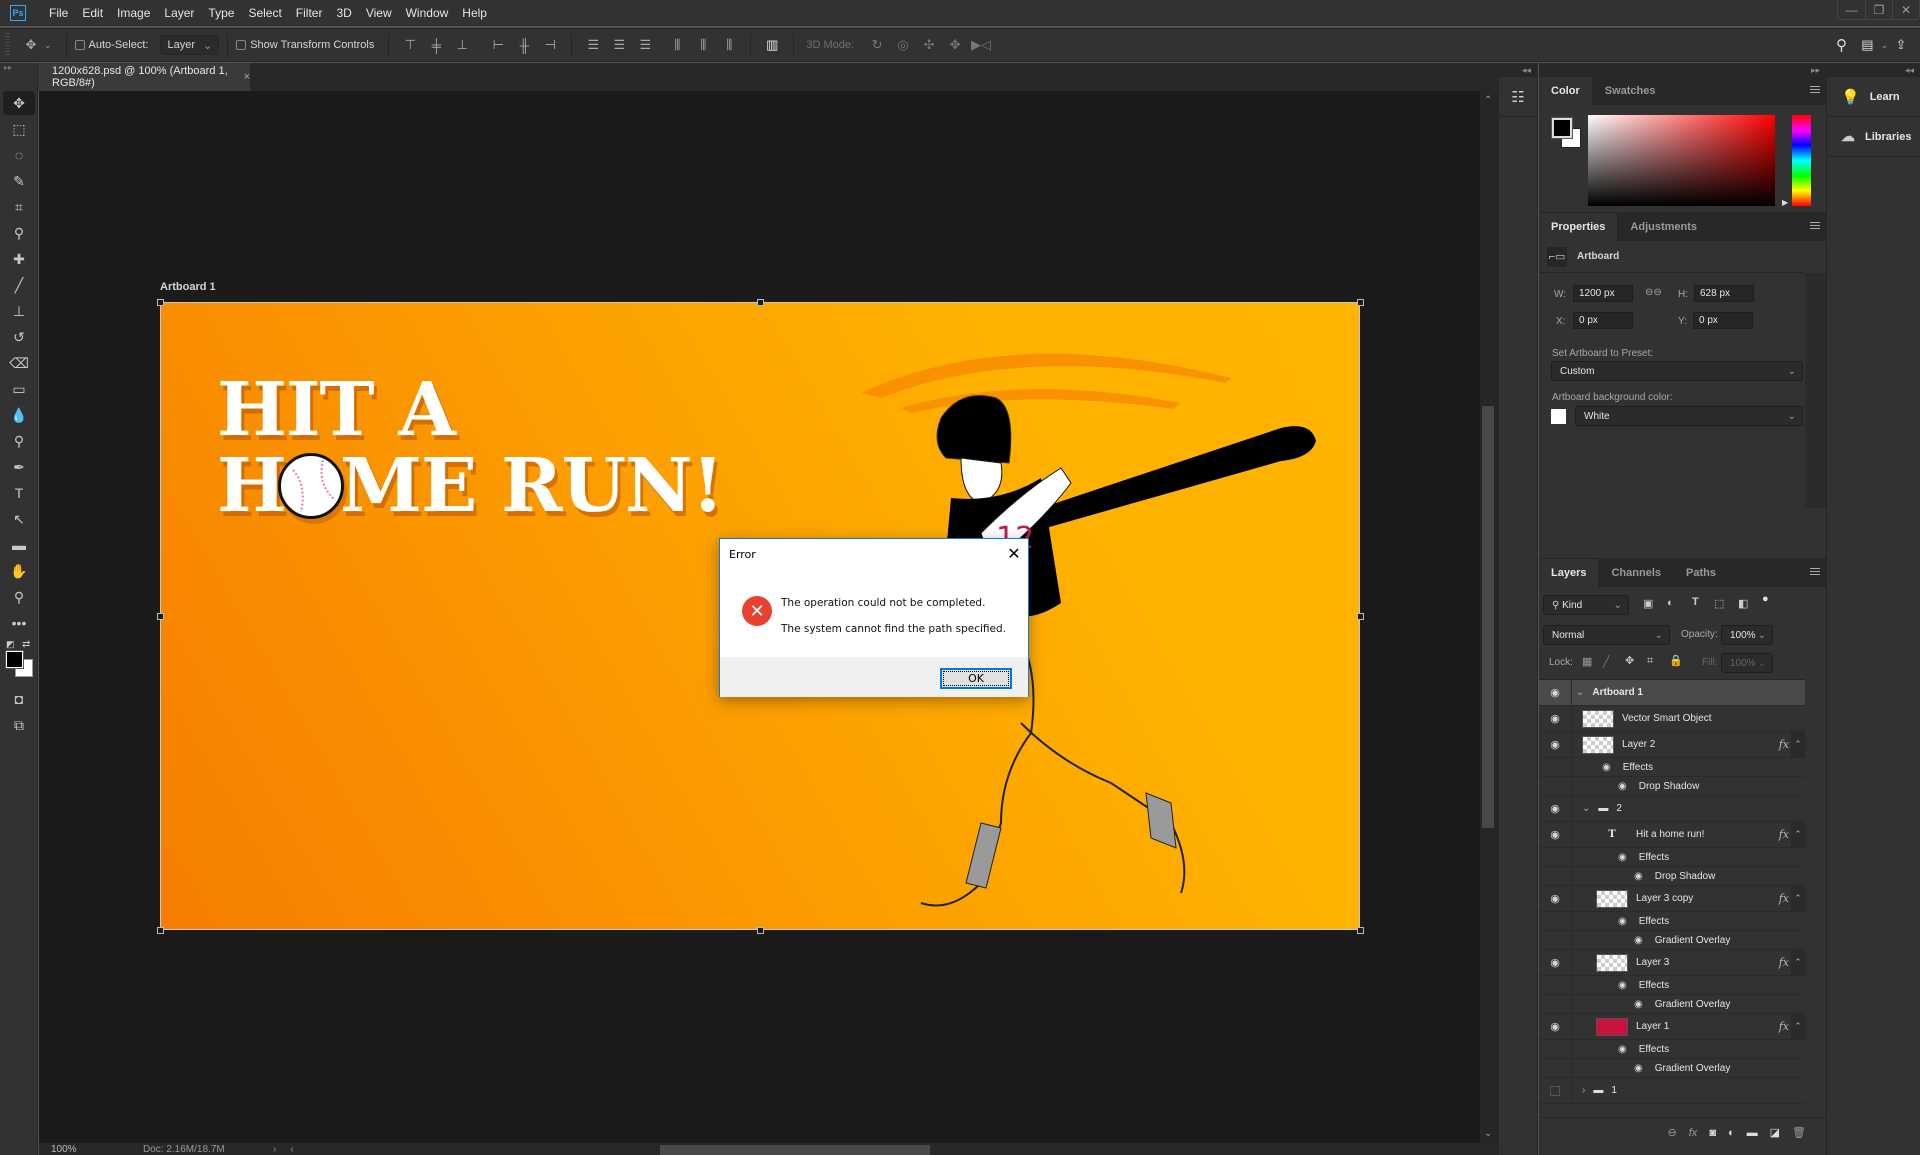 This screenshot has width=1920, height=1155. Describe the element at coordinates (19, 259) in the screenshot. I see `healing-brush-tool: ✚` at that location.